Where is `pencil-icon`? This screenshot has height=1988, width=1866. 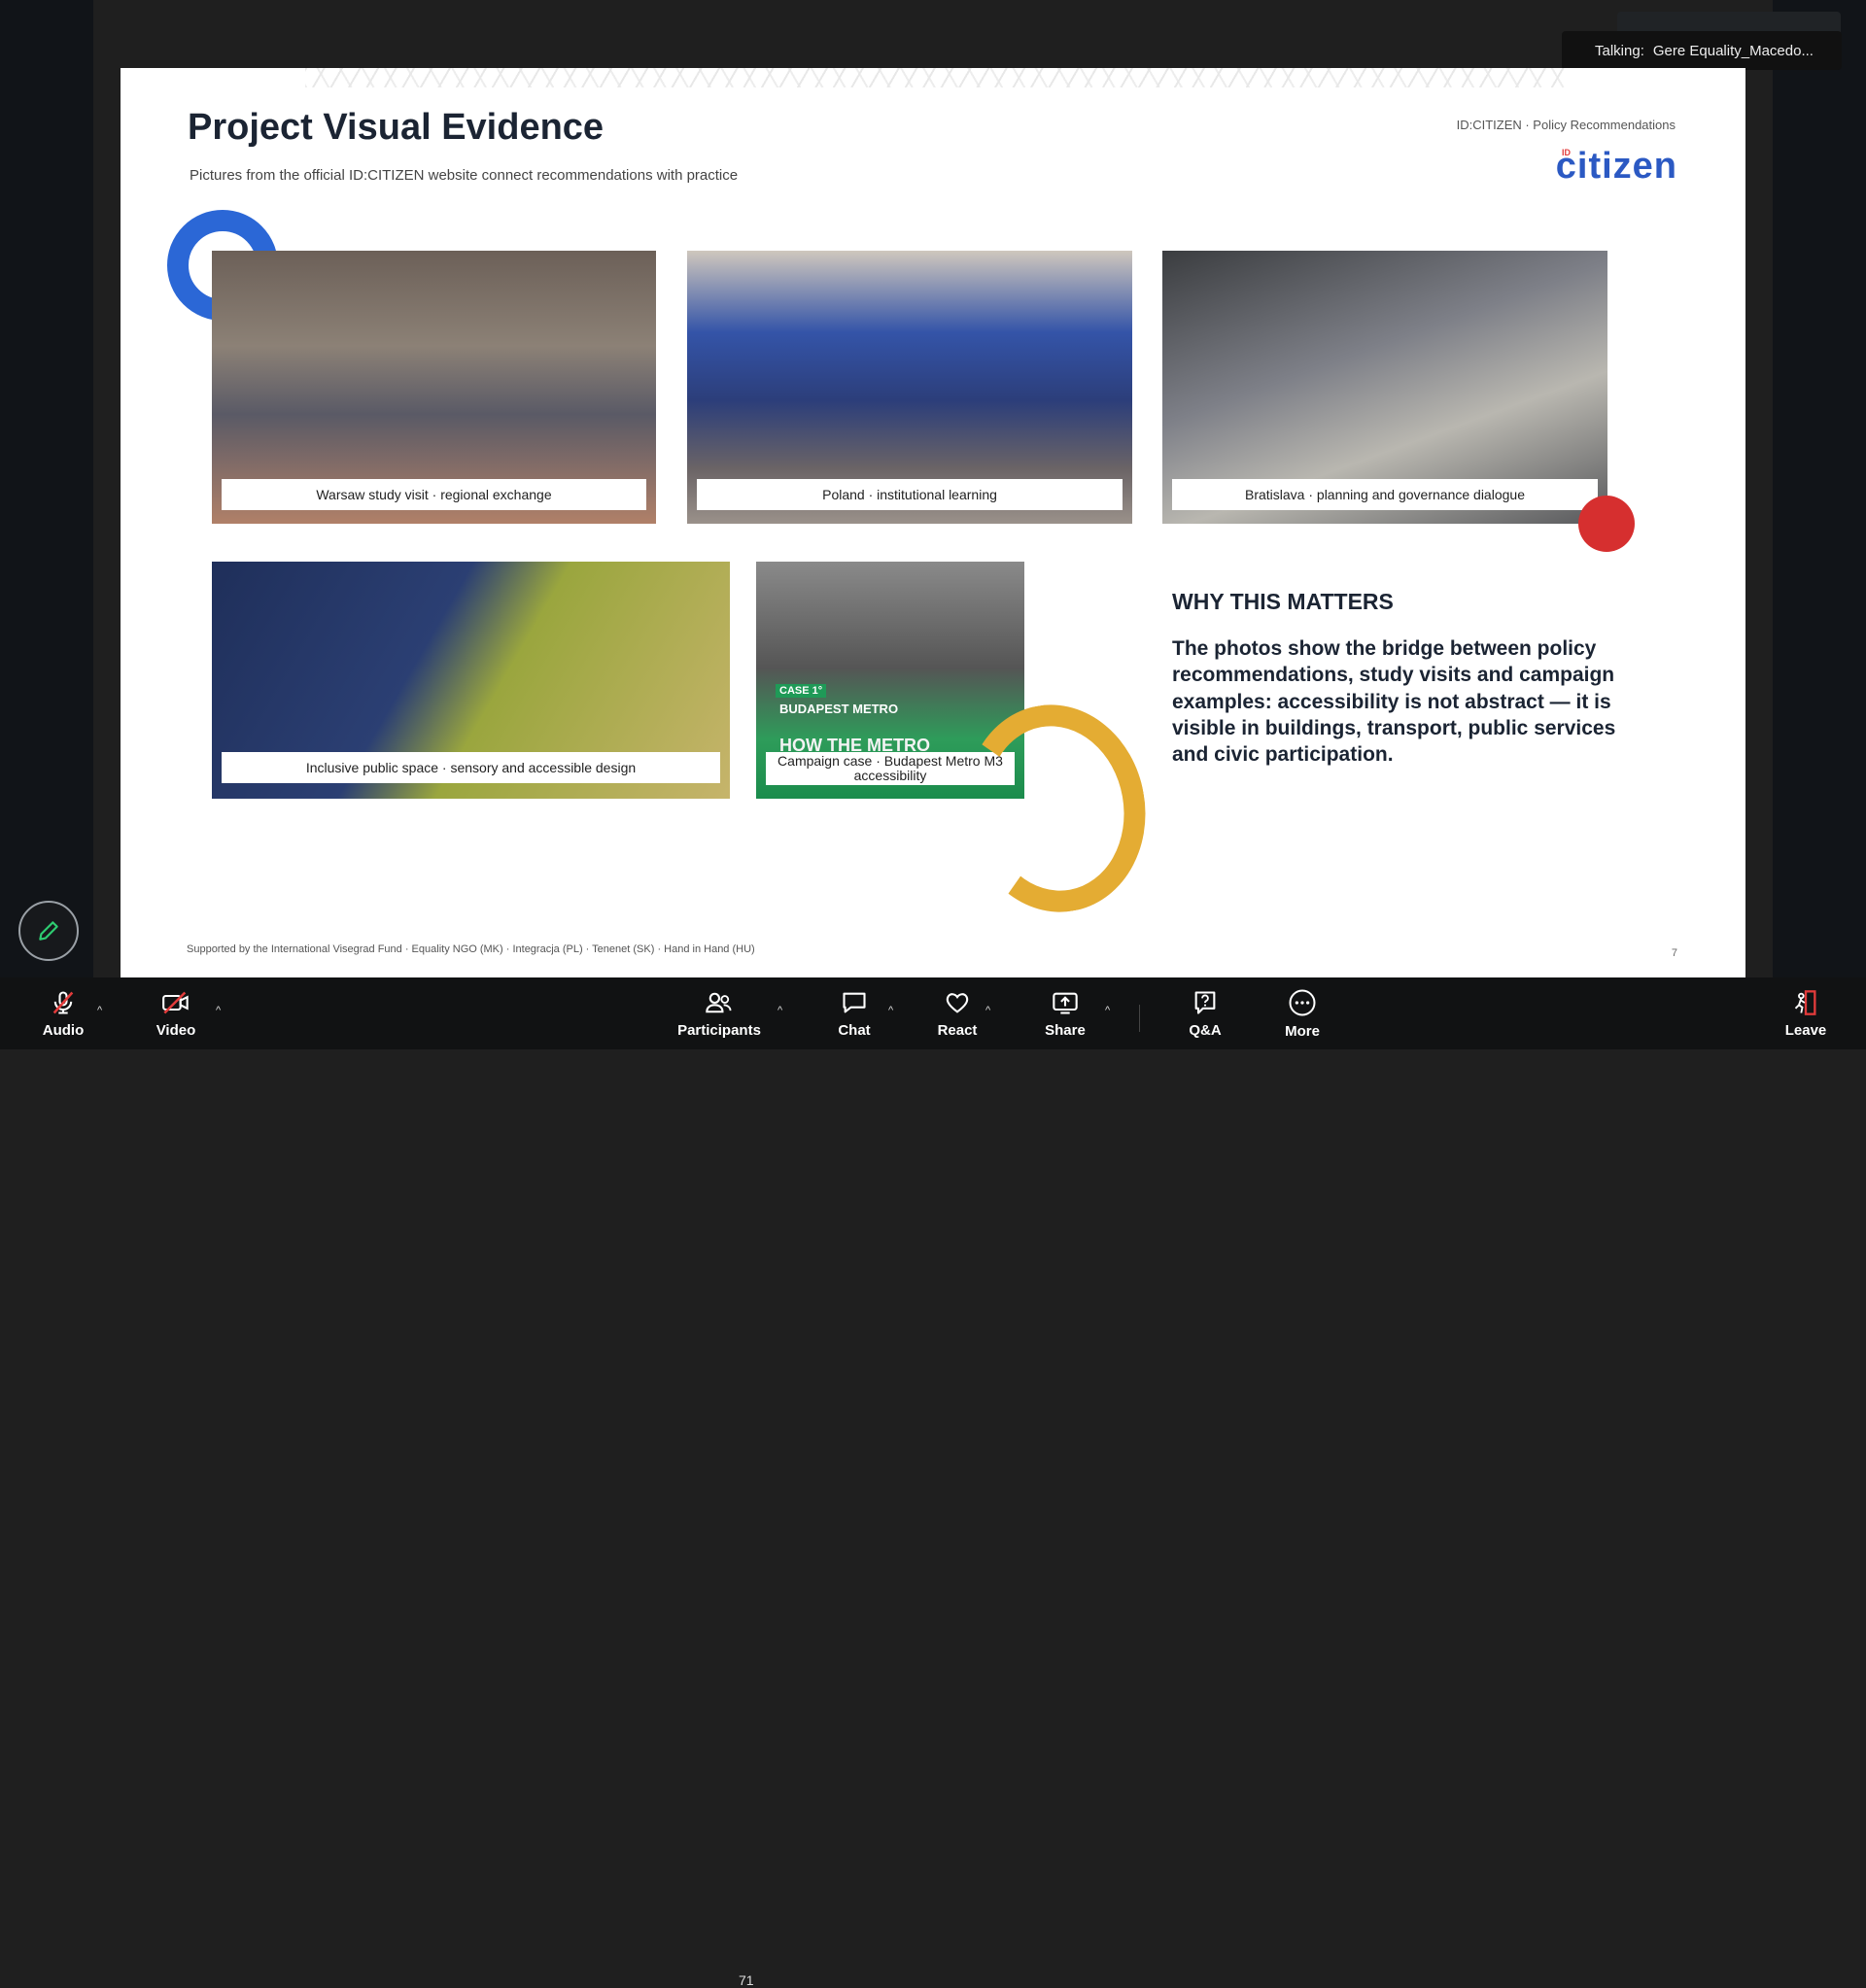 pencil-icon is located at coordinates (48, 931).